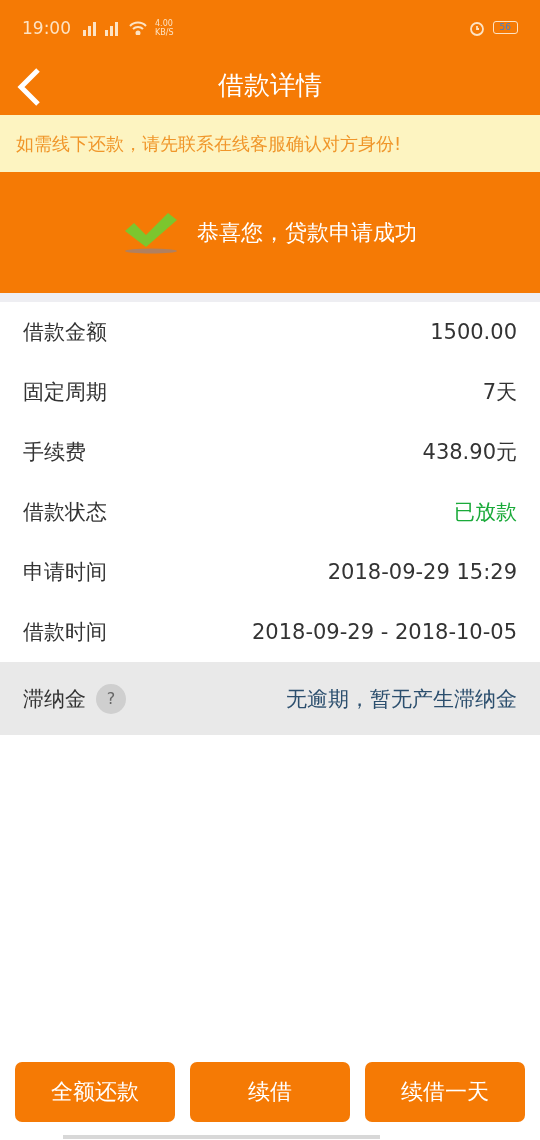  Describe the element at coordinates (111, 698) in the screenshot. I see `help-icon: ?` at that location.